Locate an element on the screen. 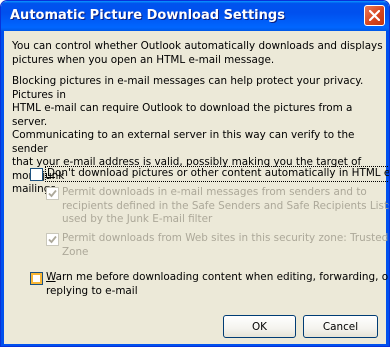 This screenshot has height=347, width=390. warn-me-checkbox is located at coordinates (36, 278).